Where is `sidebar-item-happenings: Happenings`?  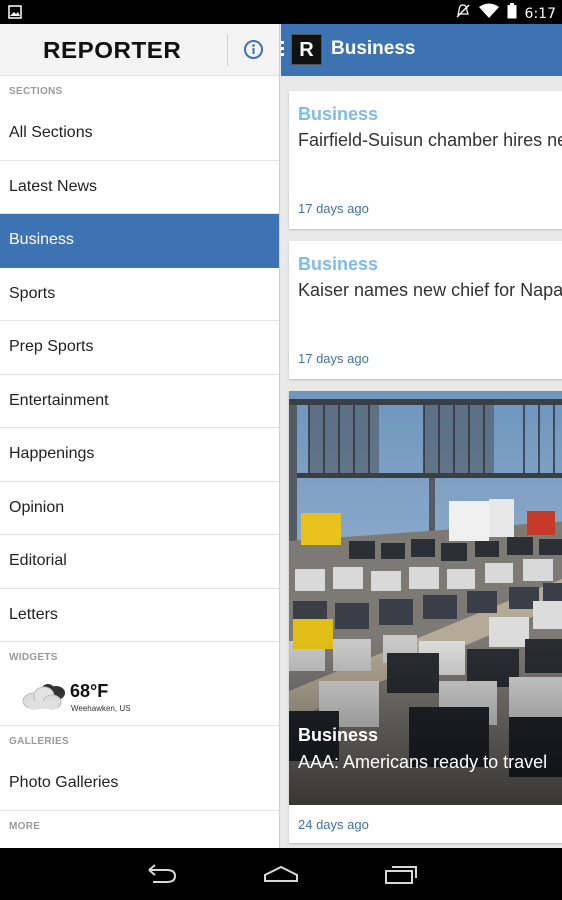
sidebar-item-happenings: Happenings is located at coordinates (139, 455).